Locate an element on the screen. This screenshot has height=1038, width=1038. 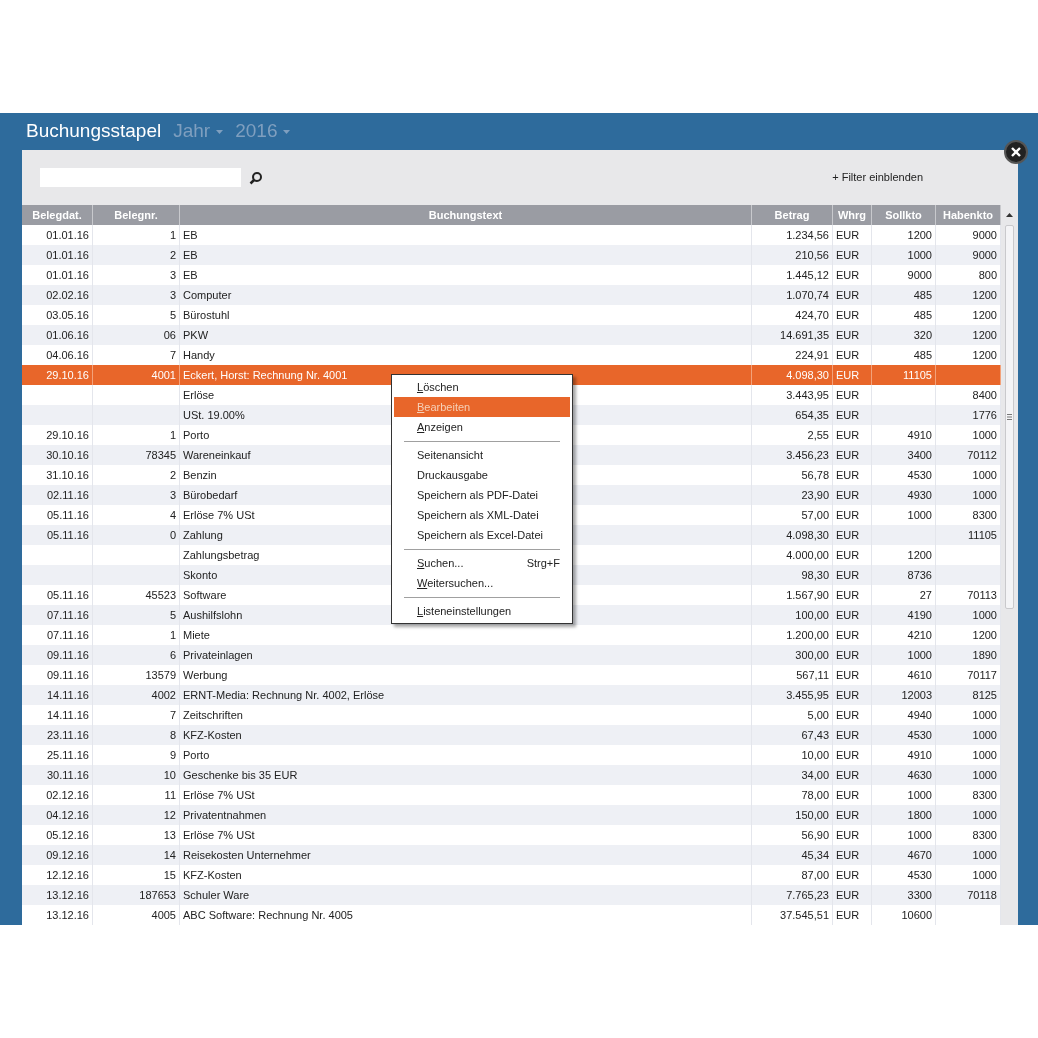
table-cell: 1.567,90 is located at coordinates (807, 595).